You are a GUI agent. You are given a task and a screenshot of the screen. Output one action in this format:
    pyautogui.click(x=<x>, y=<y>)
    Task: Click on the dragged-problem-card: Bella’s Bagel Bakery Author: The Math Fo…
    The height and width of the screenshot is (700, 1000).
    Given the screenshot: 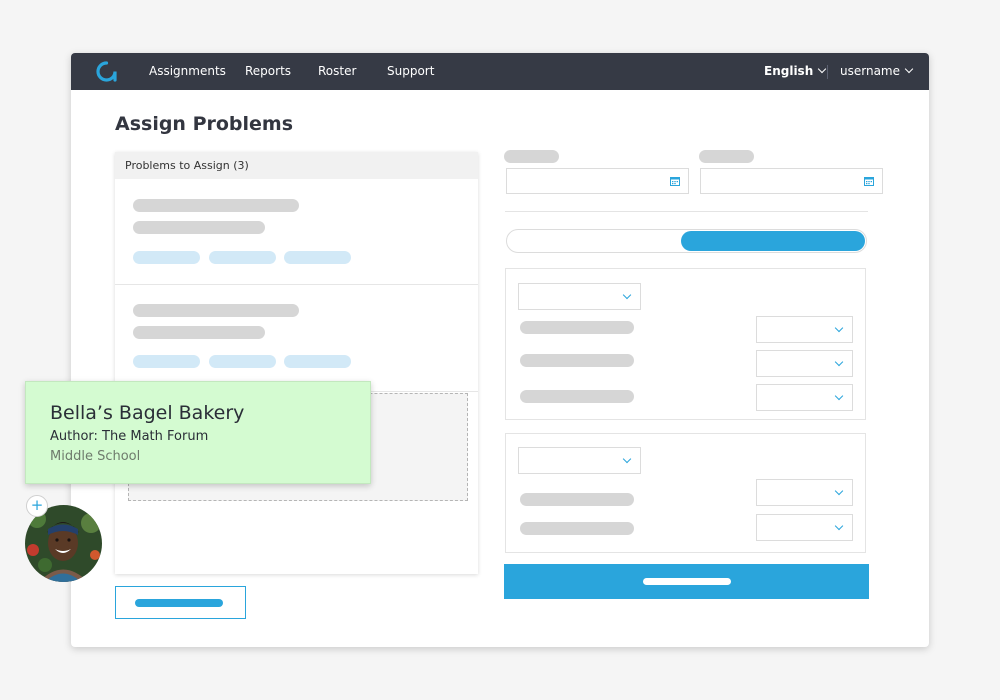 What is the action you would take?
    pyautogui.click(x=198, y=432)
    